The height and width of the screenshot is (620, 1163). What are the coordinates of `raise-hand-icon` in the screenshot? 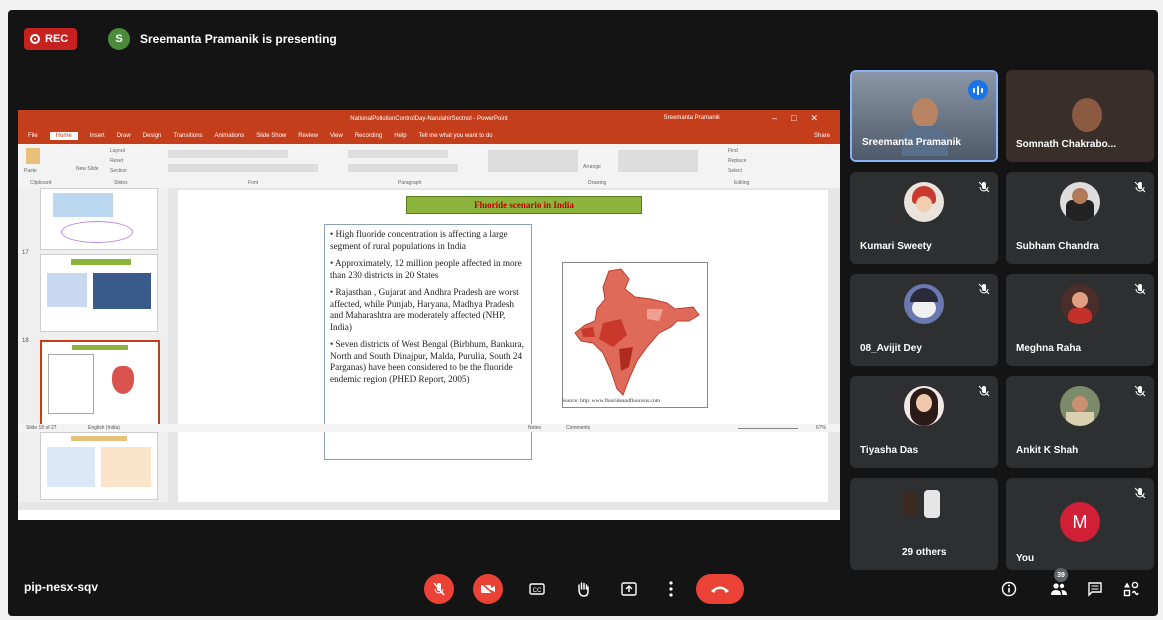 It's located at (583, 589).